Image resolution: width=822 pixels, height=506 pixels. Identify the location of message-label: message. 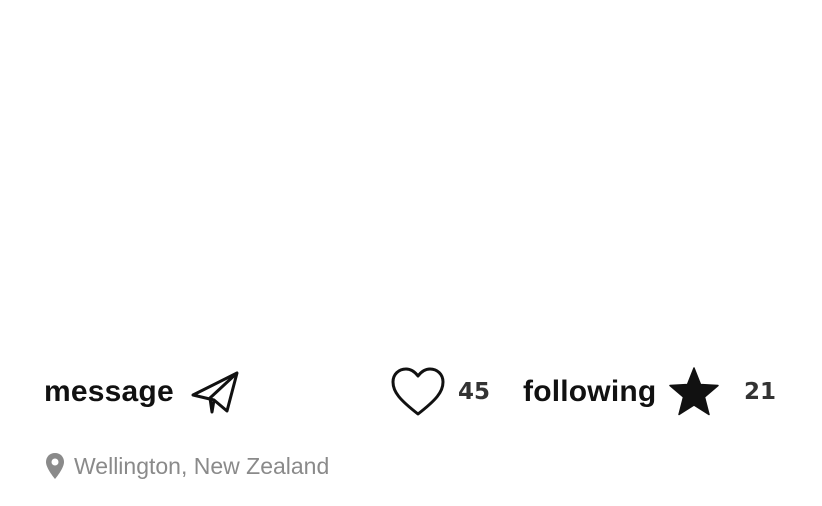
(109, 391).